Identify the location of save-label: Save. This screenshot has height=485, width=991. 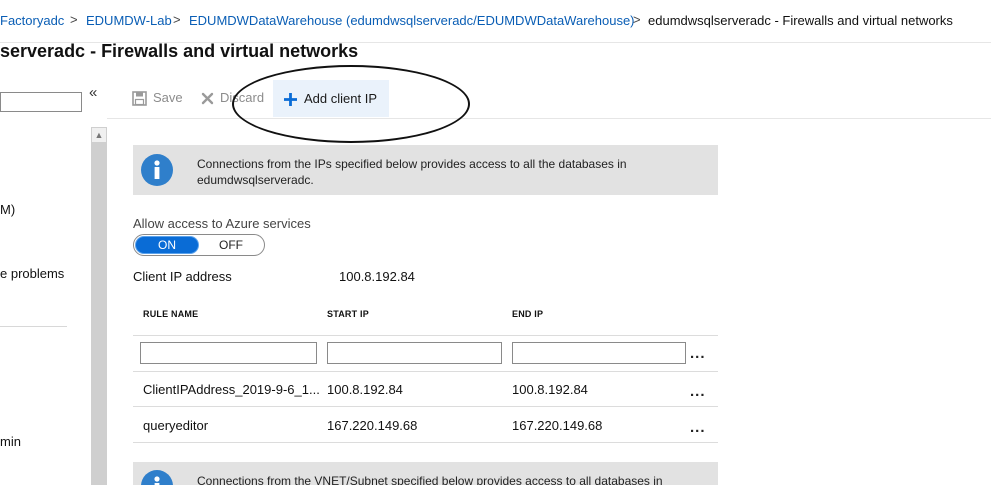
(168, 97).